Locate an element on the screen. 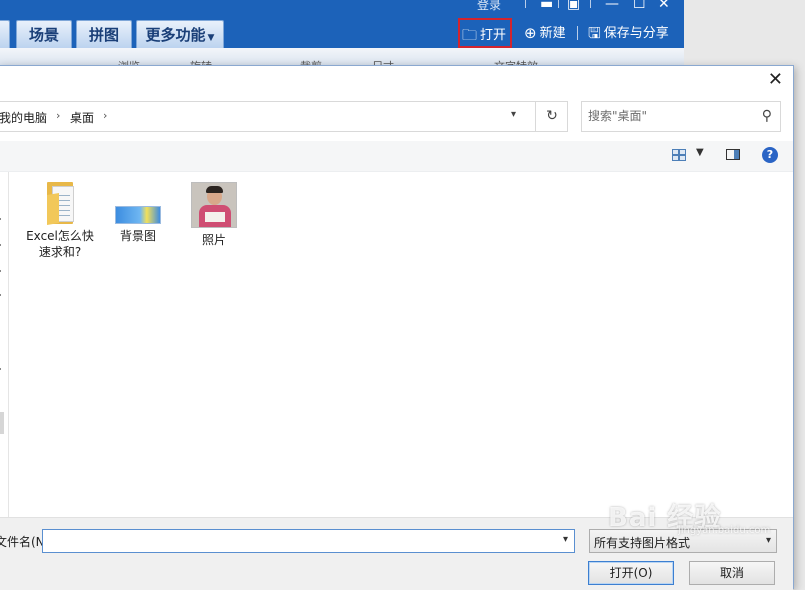 This screenshot has width=805, height=590. file-name: 背景图 is located at coordinates (137, 236).